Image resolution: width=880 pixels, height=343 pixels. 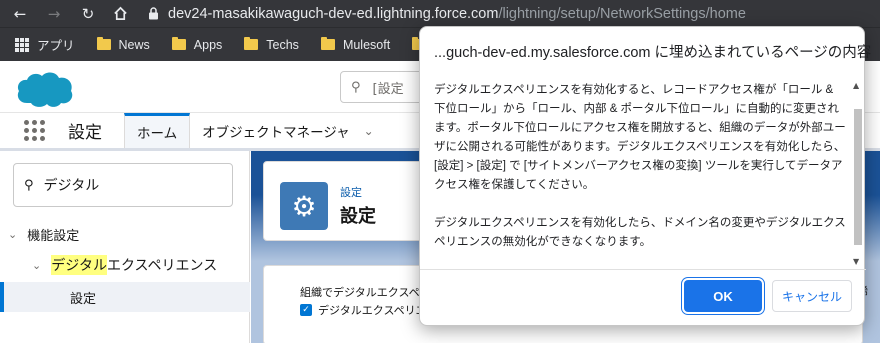 What do you see at coordinates (45, 89) in the screenshot?
I see `salesforce-cloud-logo` at bounding box center [45, 89].